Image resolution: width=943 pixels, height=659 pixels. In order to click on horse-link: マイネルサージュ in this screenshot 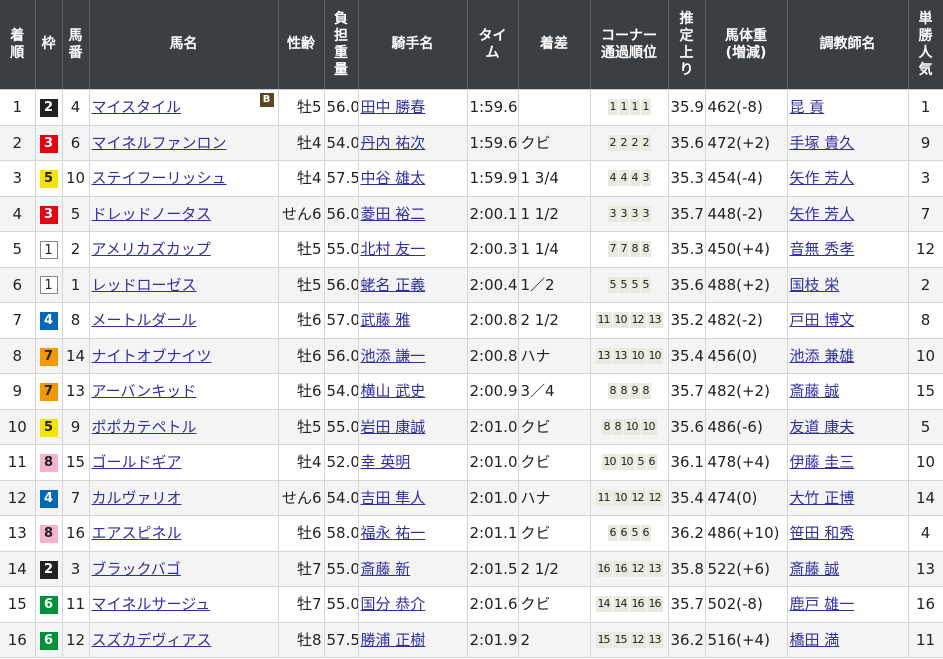, I will do `click(151, 604)`.